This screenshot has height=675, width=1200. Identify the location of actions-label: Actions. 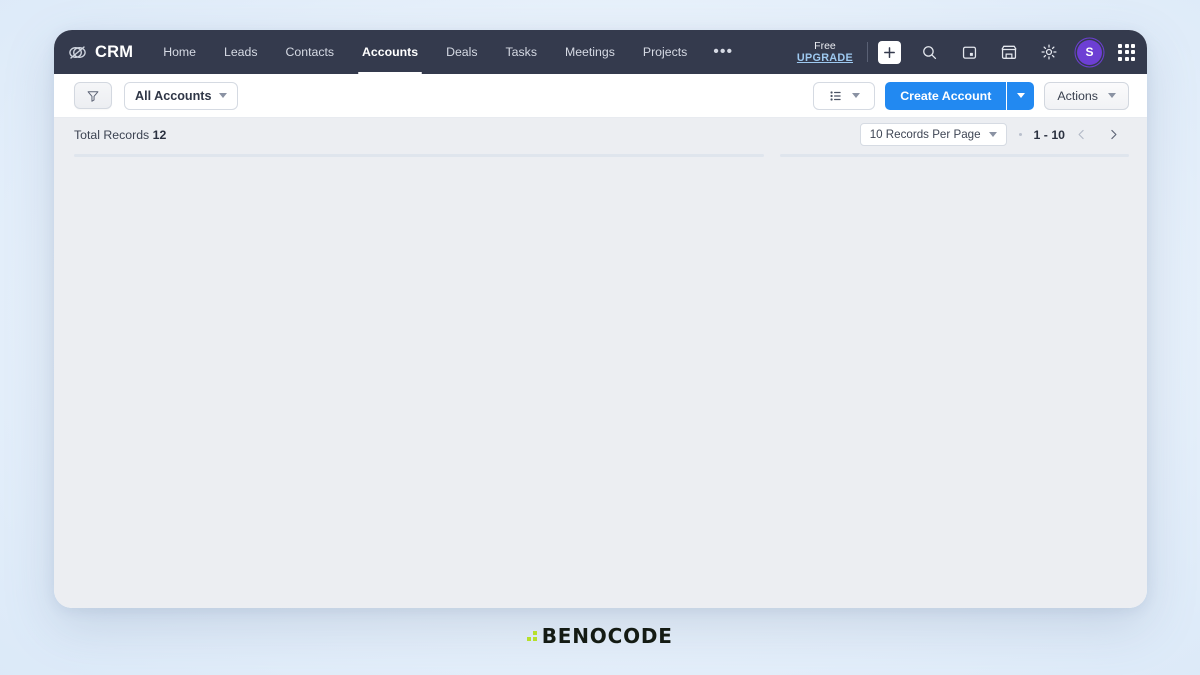
(1077, 95).